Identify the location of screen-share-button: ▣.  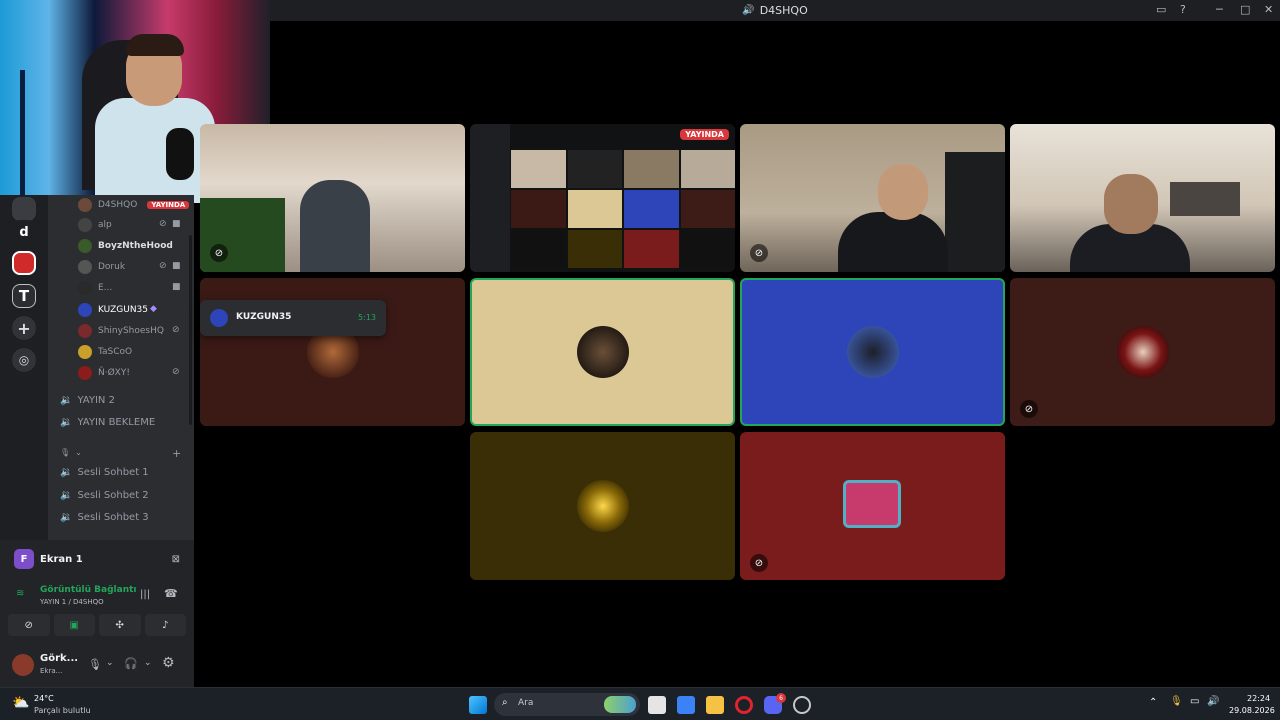
(74, 625).